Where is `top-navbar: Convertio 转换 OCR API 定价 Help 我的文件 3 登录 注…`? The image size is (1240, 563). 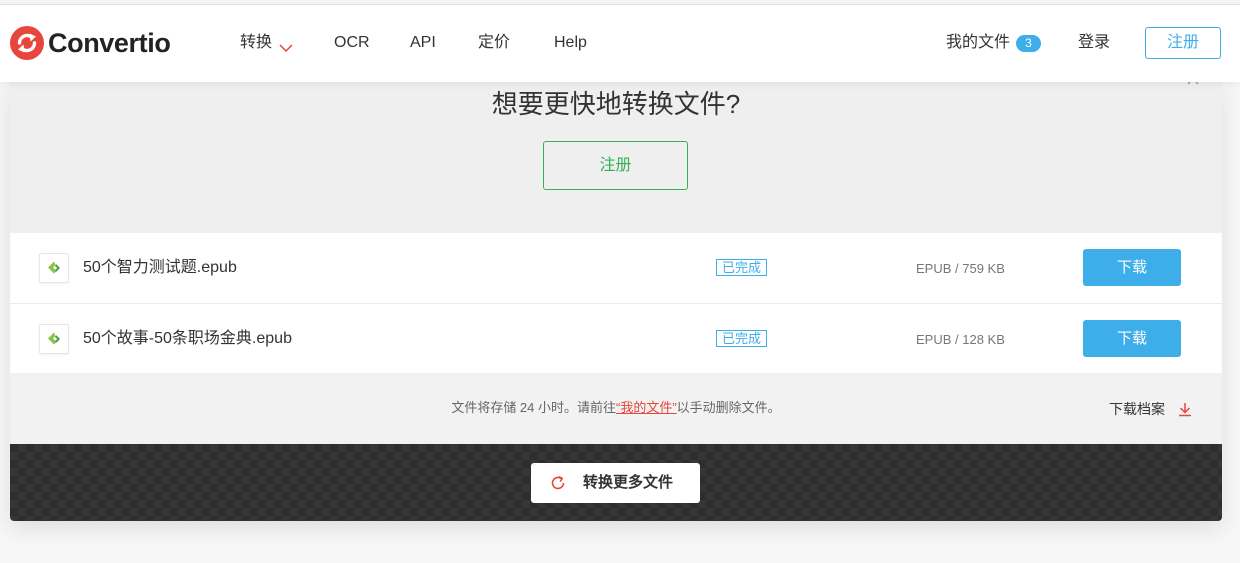 top-navbar: Convertio 转换 OCR API 定价 Help 我的文件 3 登录 注… is located at coordinates (620, 43).